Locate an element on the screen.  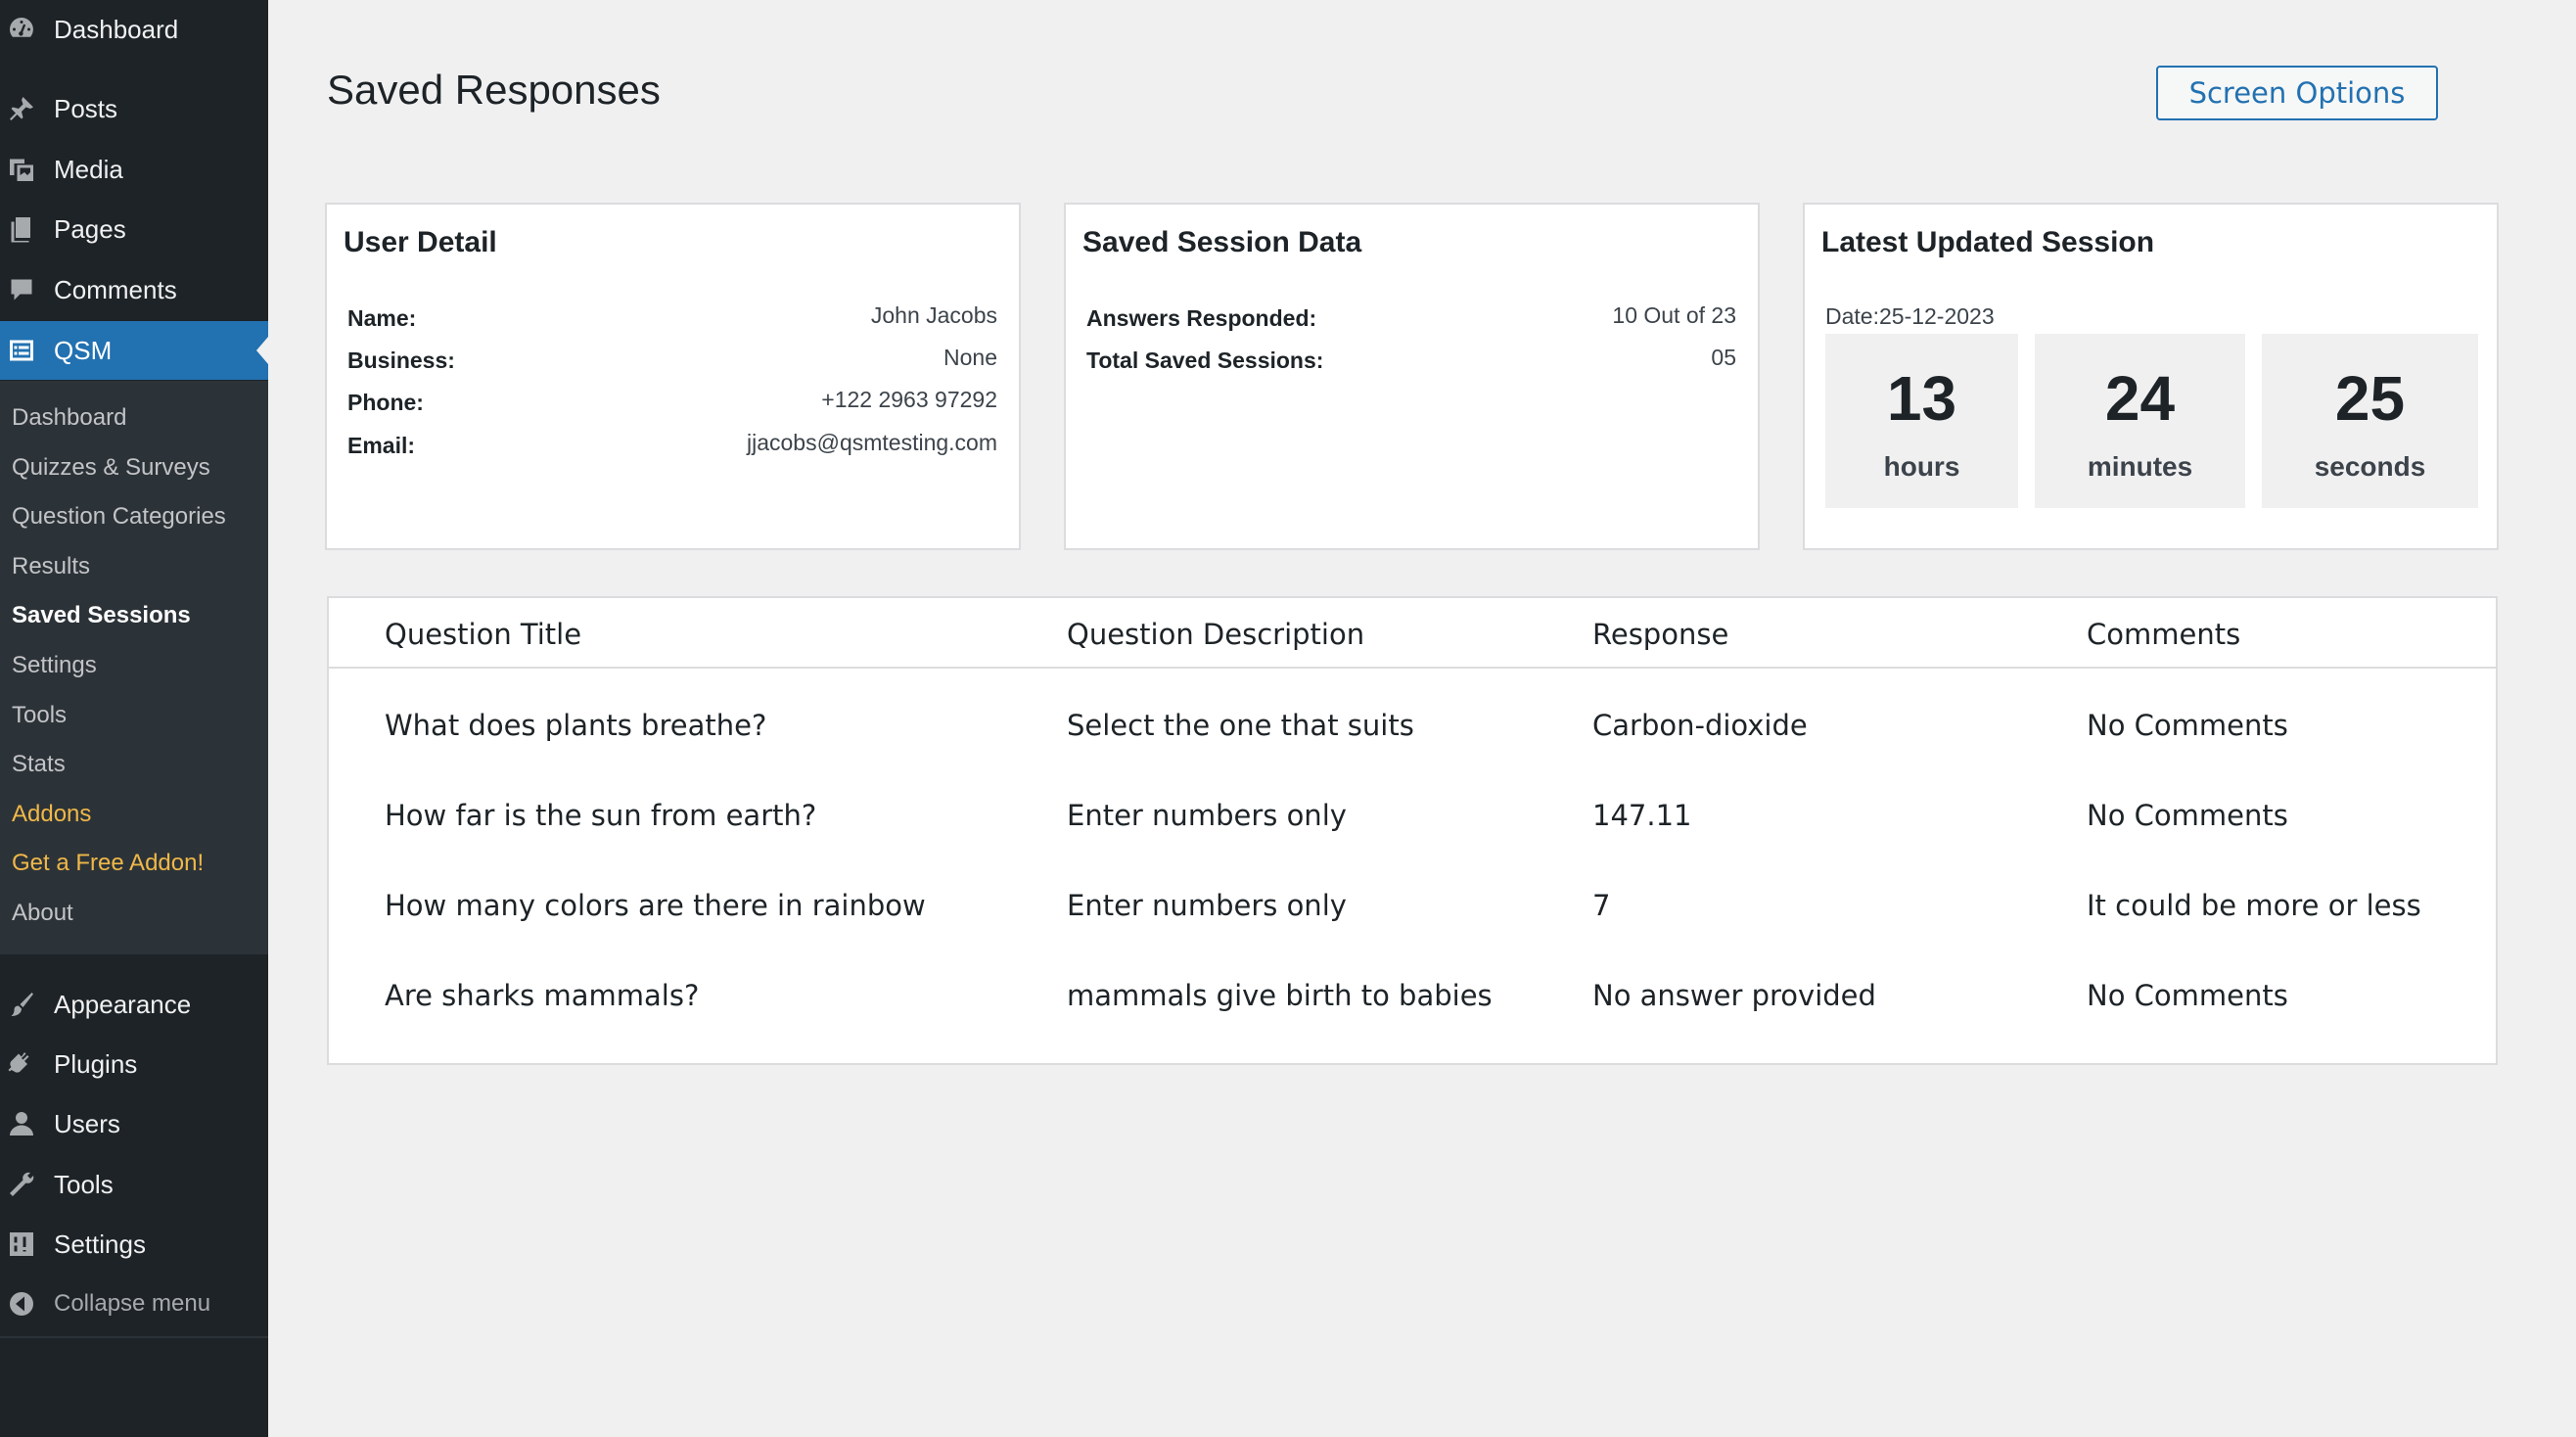
name-label: Name: is located at coordinates (382, 318).